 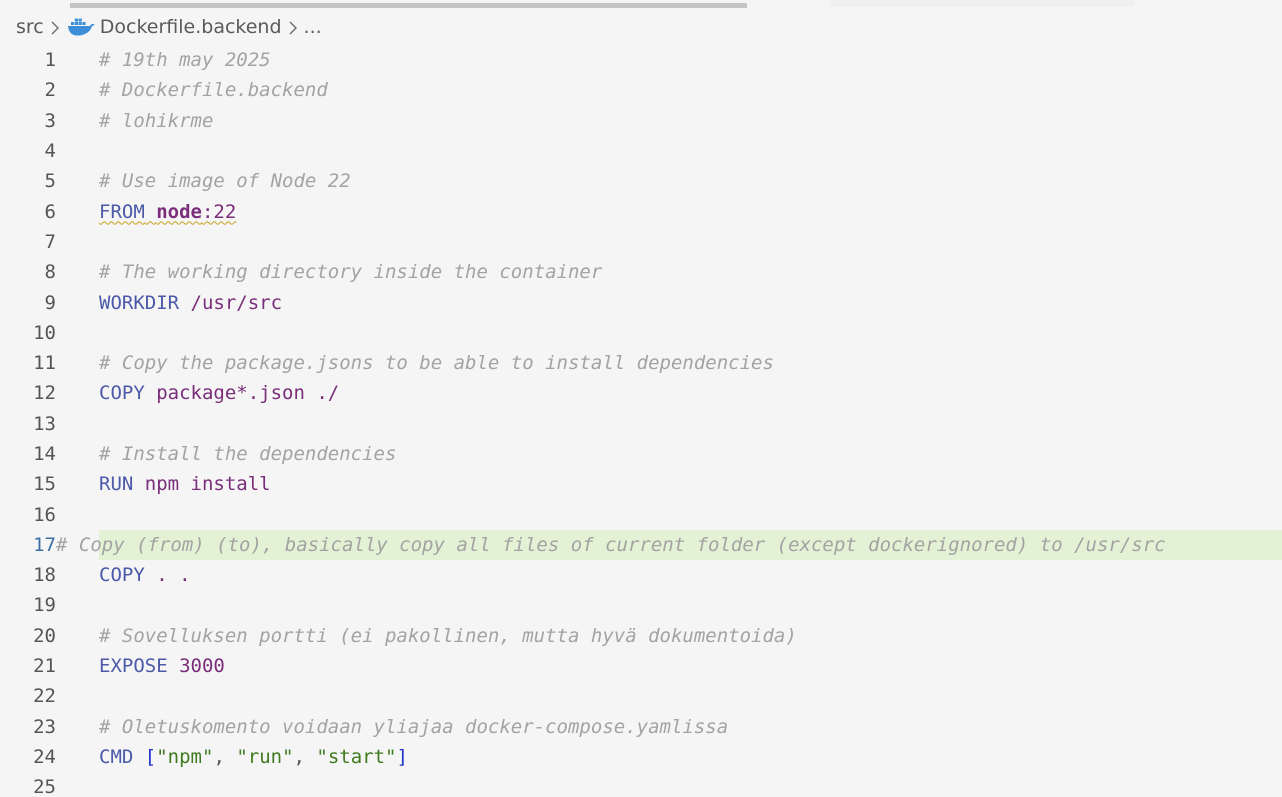 I want to click on code-token: RUN, so click(x=116, y=484).